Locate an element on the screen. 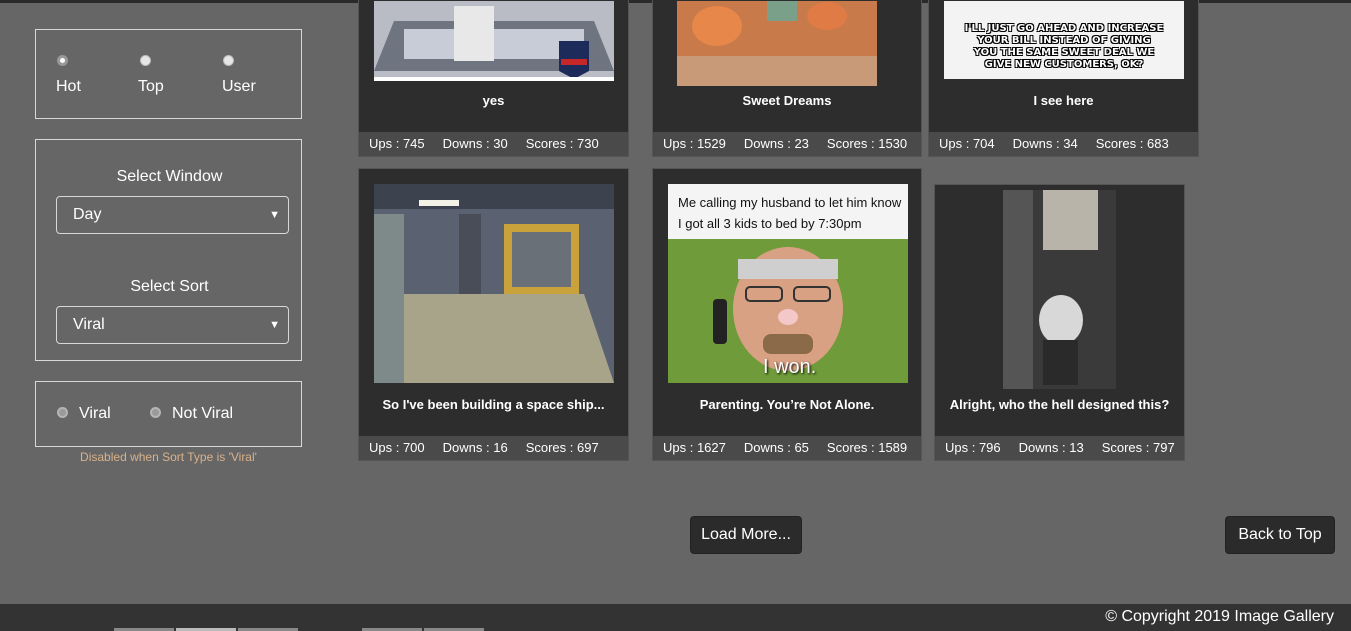  section-filter-panel: Hot Top User is located at coordinates (168, 74).